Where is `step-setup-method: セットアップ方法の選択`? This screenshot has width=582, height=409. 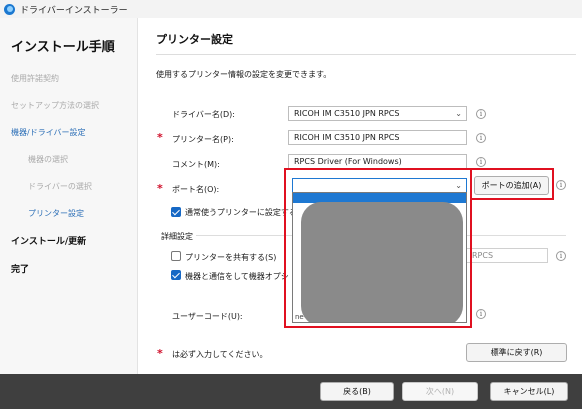 step-setup-method: セットアップ方法の選択 is located at coordinates (55, 105).